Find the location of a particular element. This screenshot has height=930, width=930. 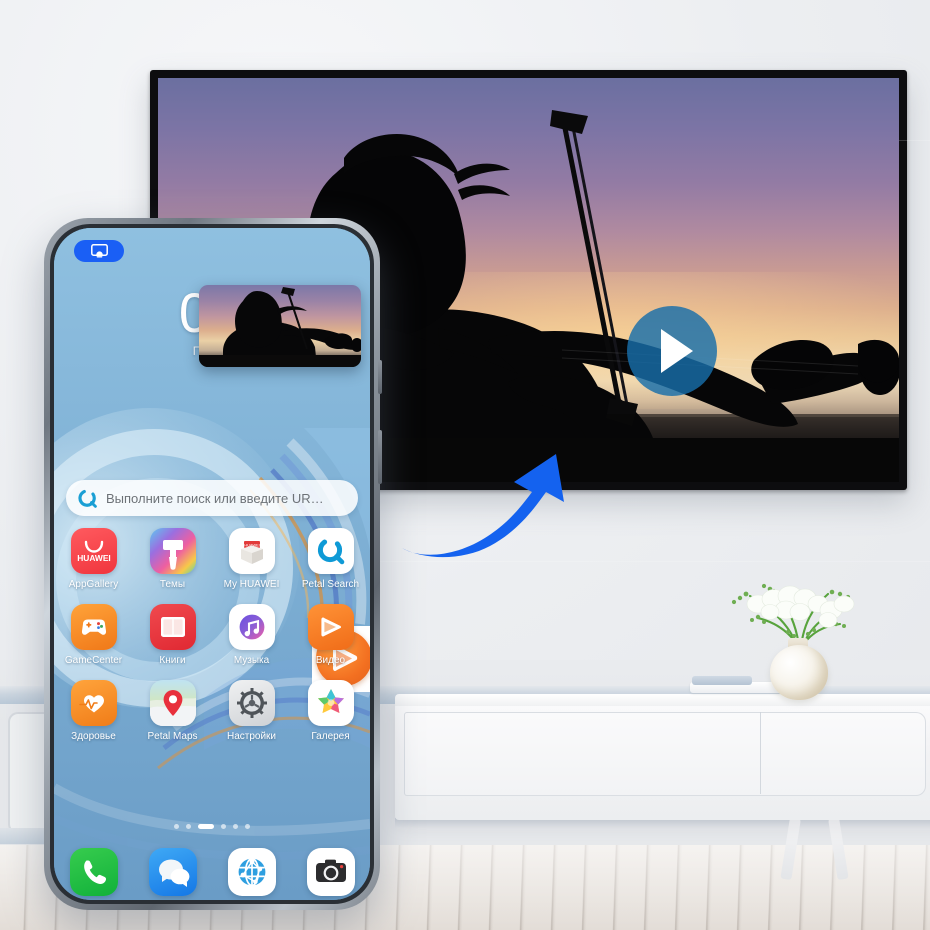

app-item-health: Здоровье is located at coordinates (94, 711).